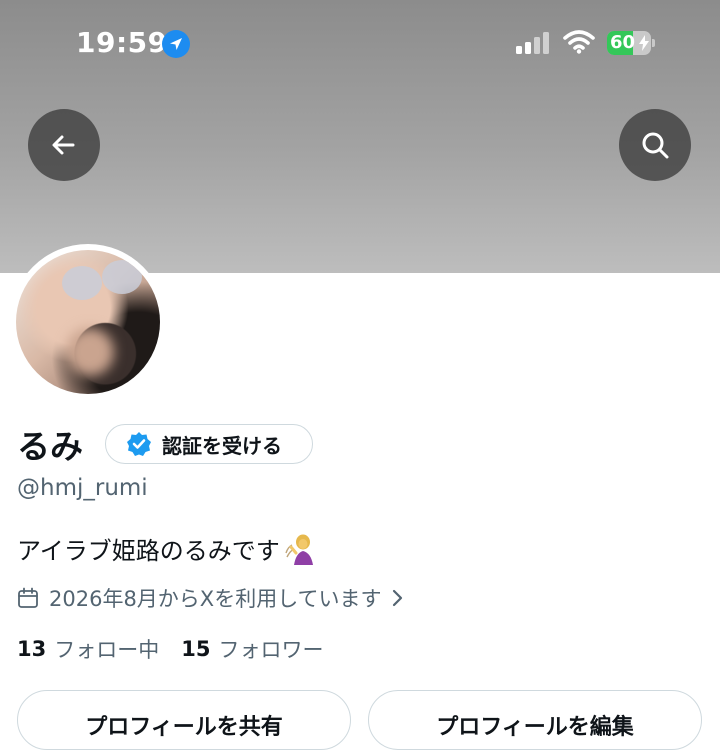 This screenshot has width=720, height=750. What do you see at coordinates (222, 445) in the screenshot?
I see `get-verified-label: 認証を受ける` at bounding box center [222, 445].